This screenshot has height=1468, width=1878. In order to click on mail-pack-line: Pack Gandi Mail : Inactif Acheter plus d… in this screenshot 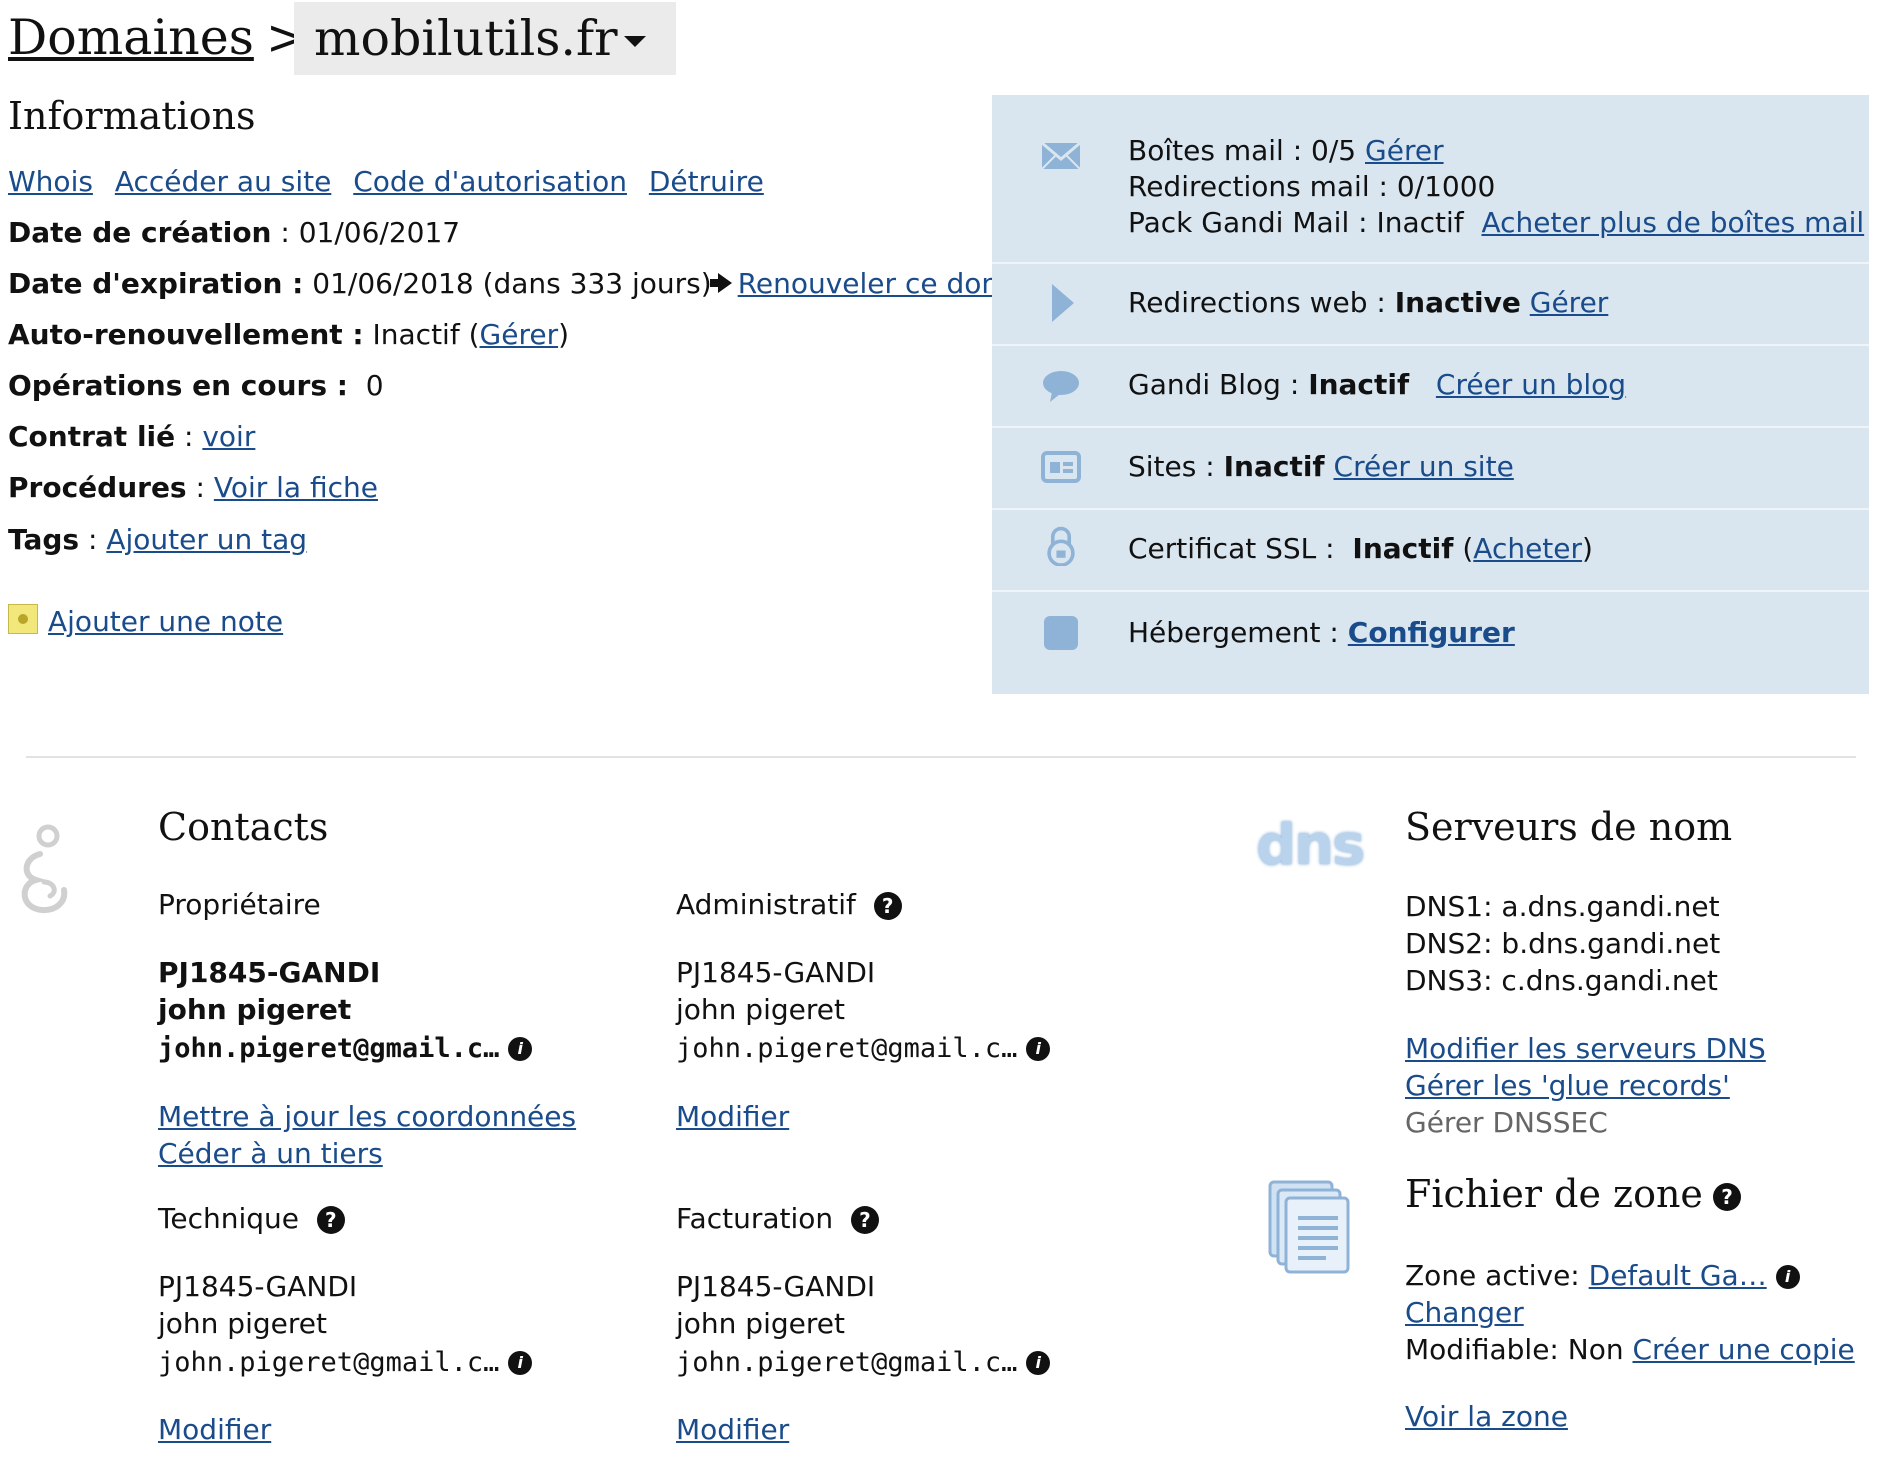, I will do `click(1496, 223)`.